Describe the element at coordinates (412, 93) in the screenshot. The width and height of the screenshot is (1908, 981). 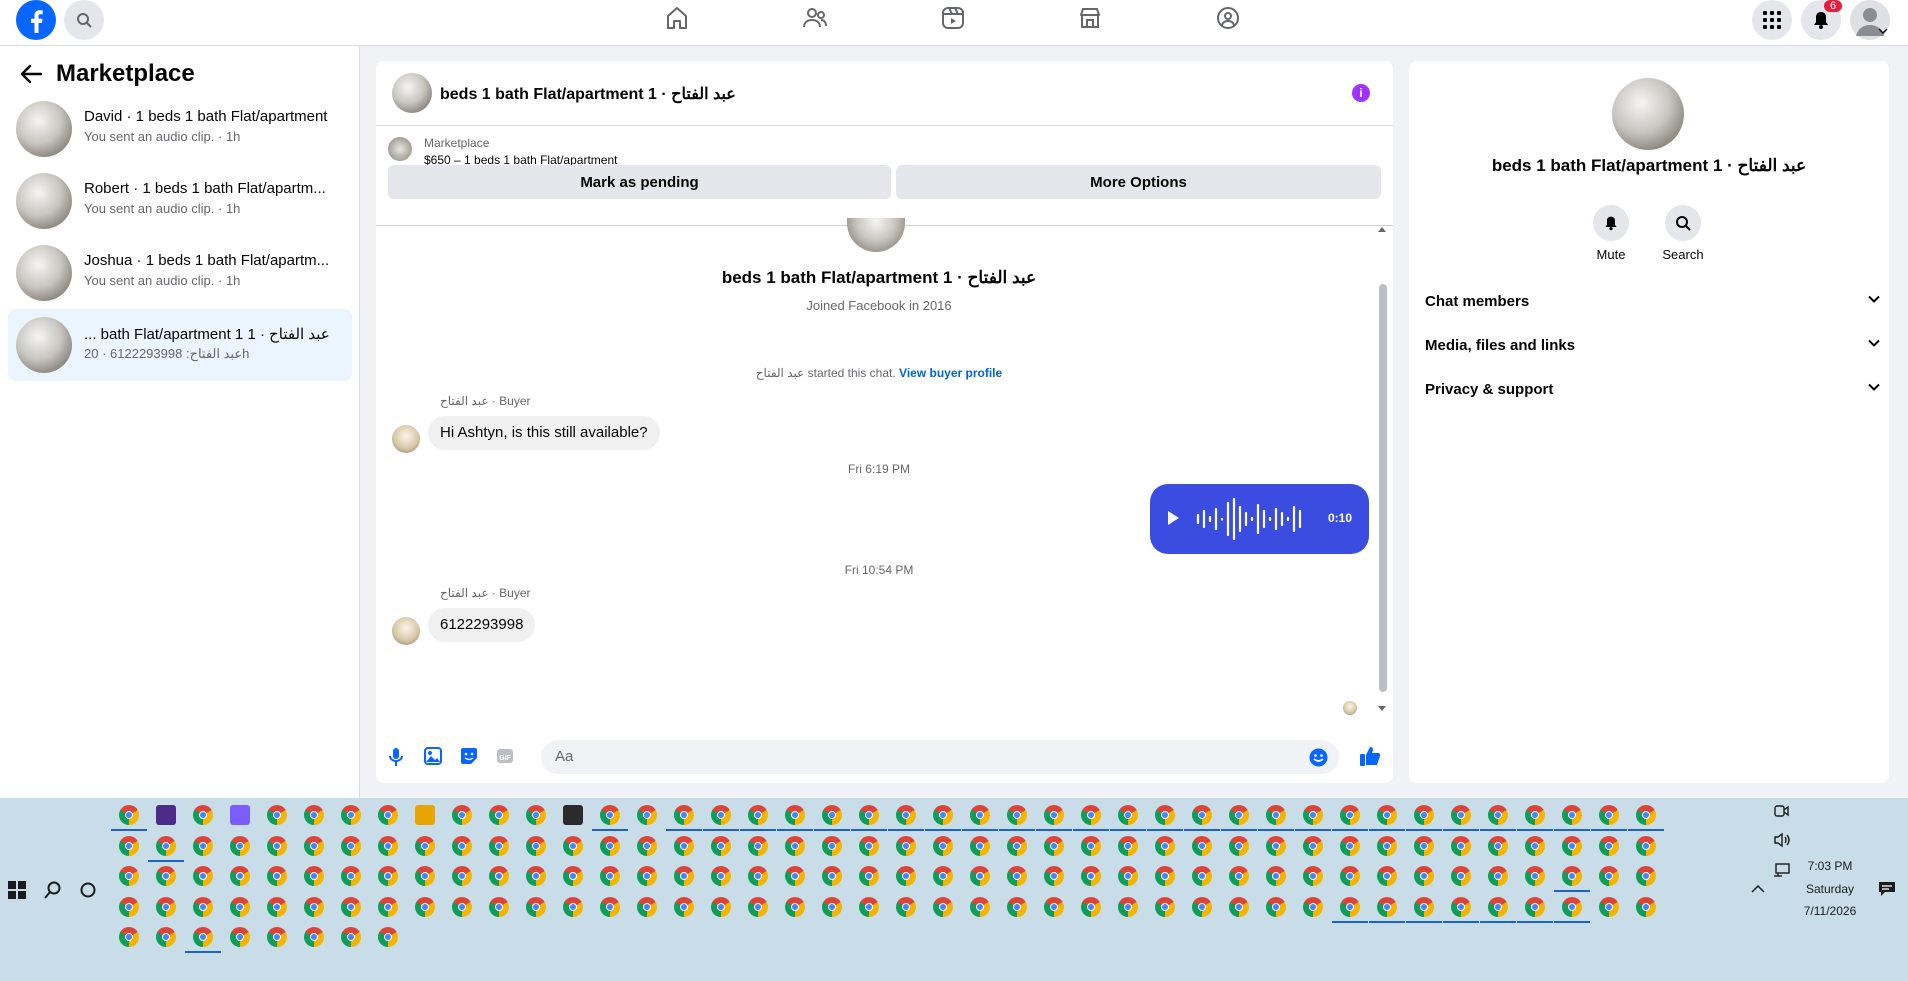
I see `chat-avatar` at that location.